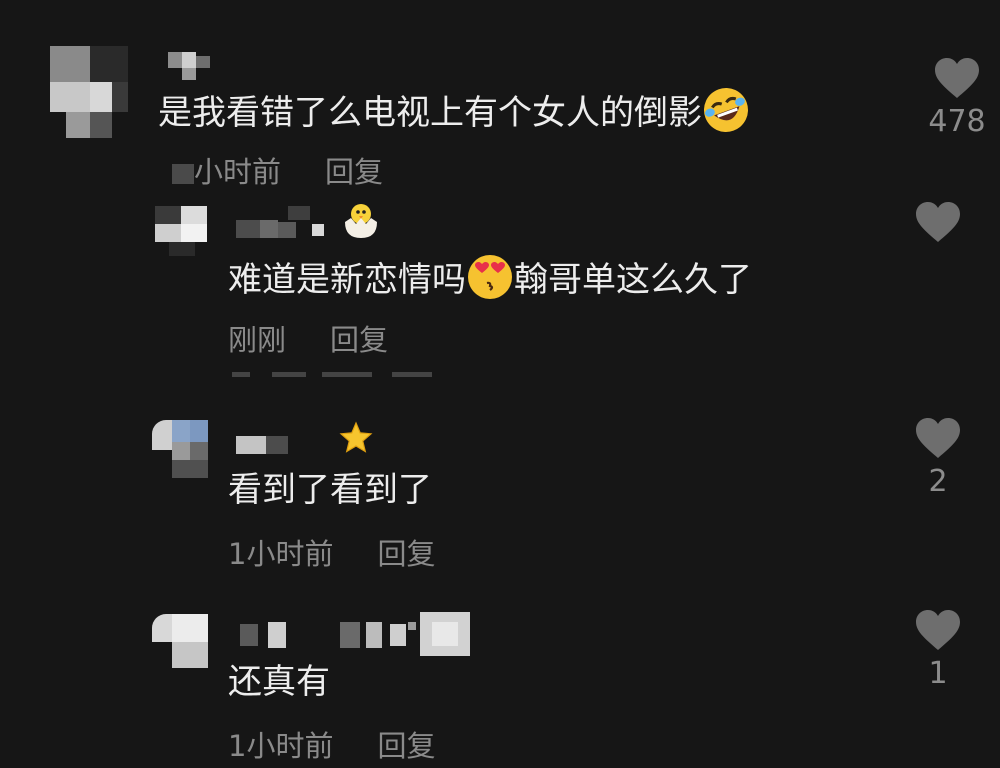 The height and width of the screenshot is (768, 1000). Describe the element at coordinates (726, 110) in the screenshot. I see `rolling-laughing-emoji` at that location.